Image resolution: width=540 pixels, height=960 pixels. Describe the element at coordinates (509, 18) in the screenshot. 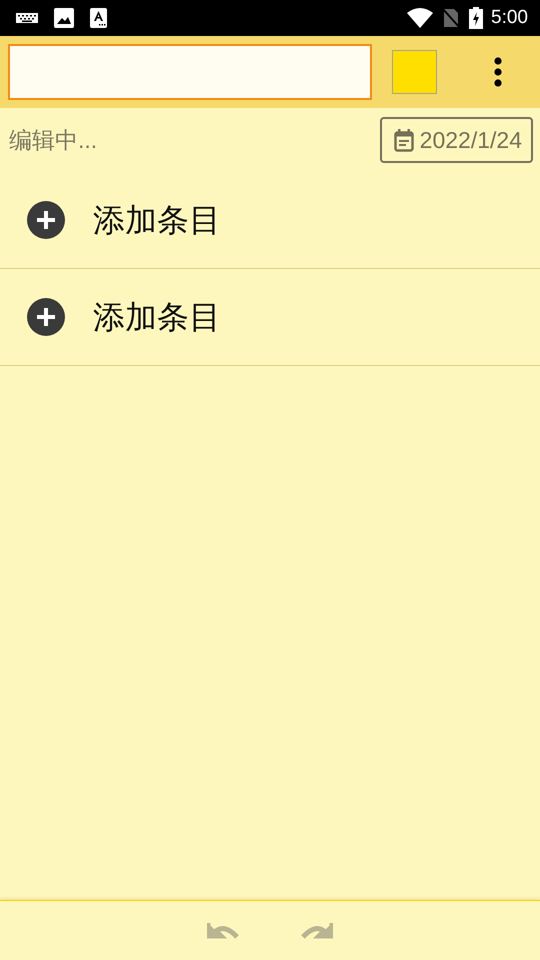

I see `status-time: 5:00` at that location.